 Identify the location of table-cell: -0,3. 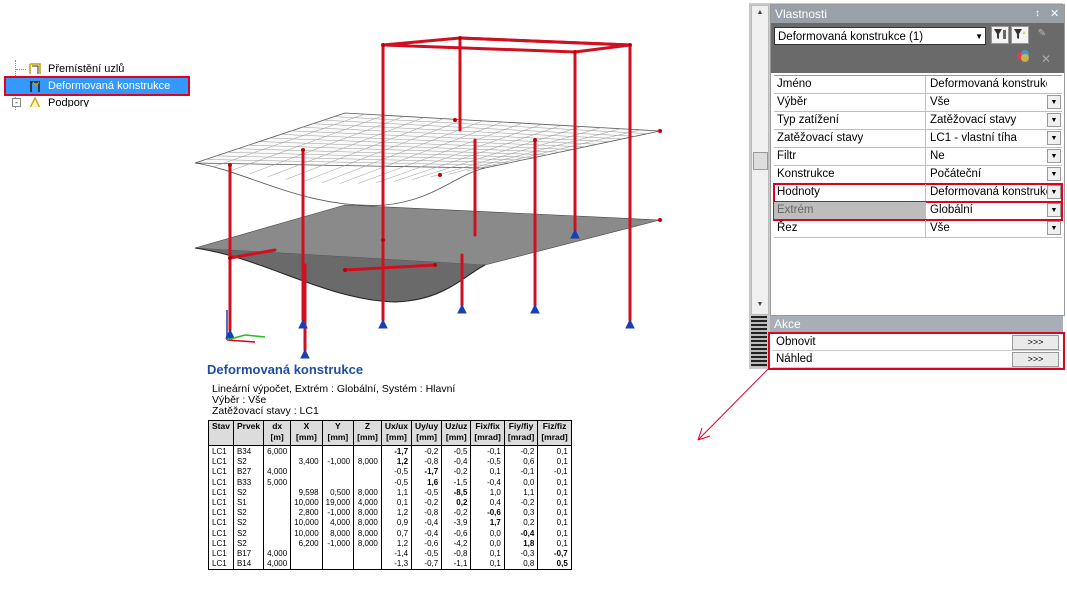
(521, 554).